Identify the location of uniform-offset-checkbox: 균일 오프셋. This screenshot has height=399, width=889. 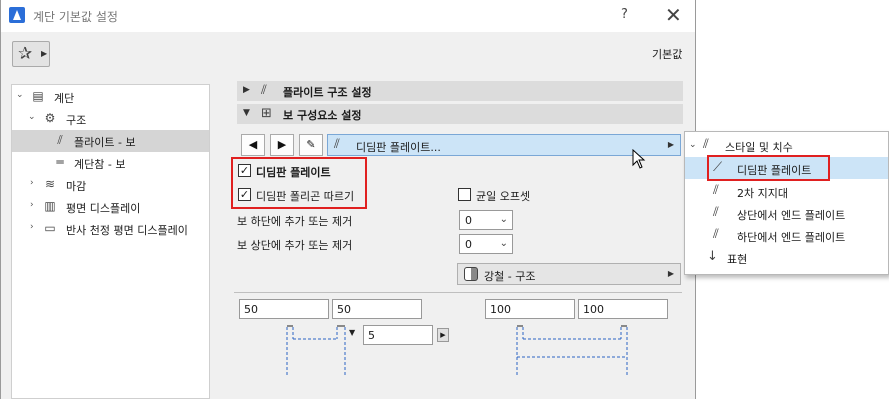
(508, 195).